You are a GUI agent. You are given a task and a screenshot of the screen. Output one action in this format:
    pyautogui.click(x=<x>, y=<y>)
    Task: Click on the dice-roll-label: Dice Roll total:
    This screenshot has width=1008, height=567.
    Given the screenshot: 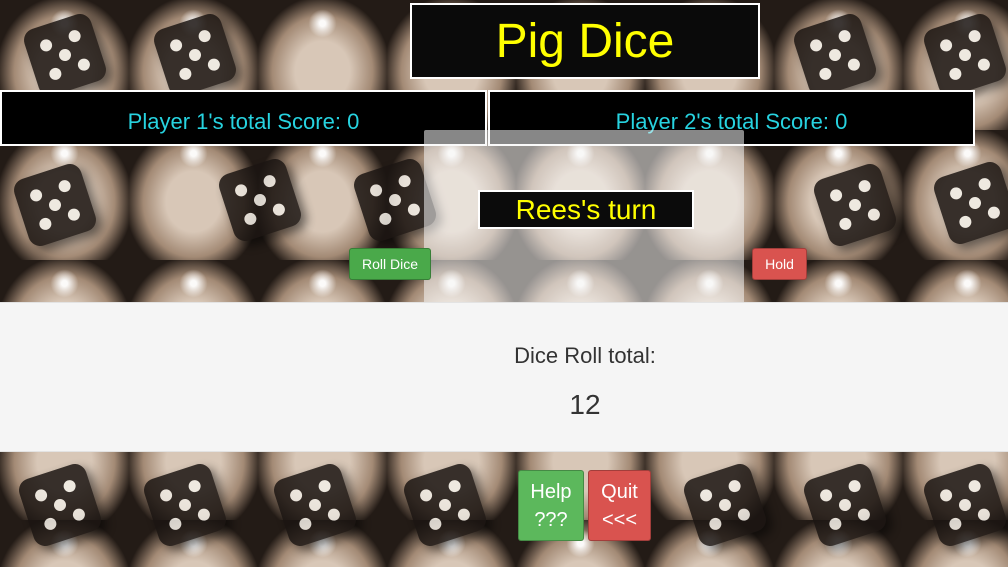 What is the action you would take?
    pyautogui.click(x=585, y=355)
    